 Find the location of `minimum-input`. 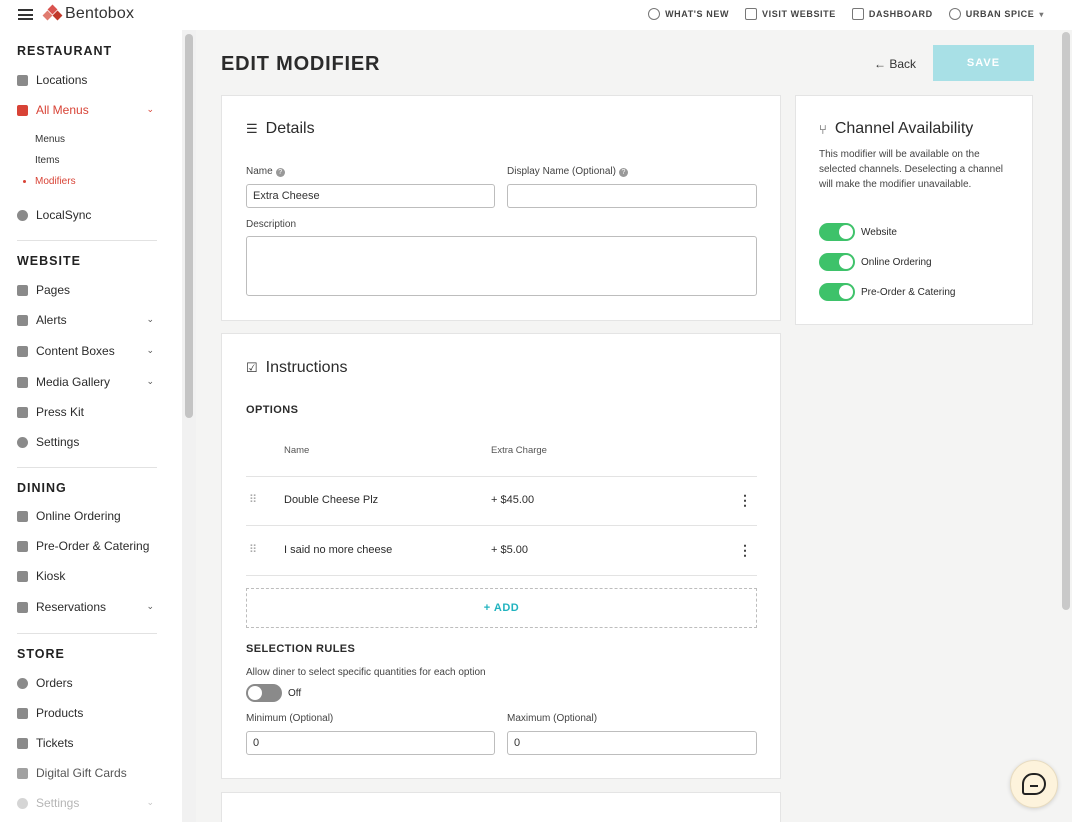

minimum-input is located at coordinates (370, 743).